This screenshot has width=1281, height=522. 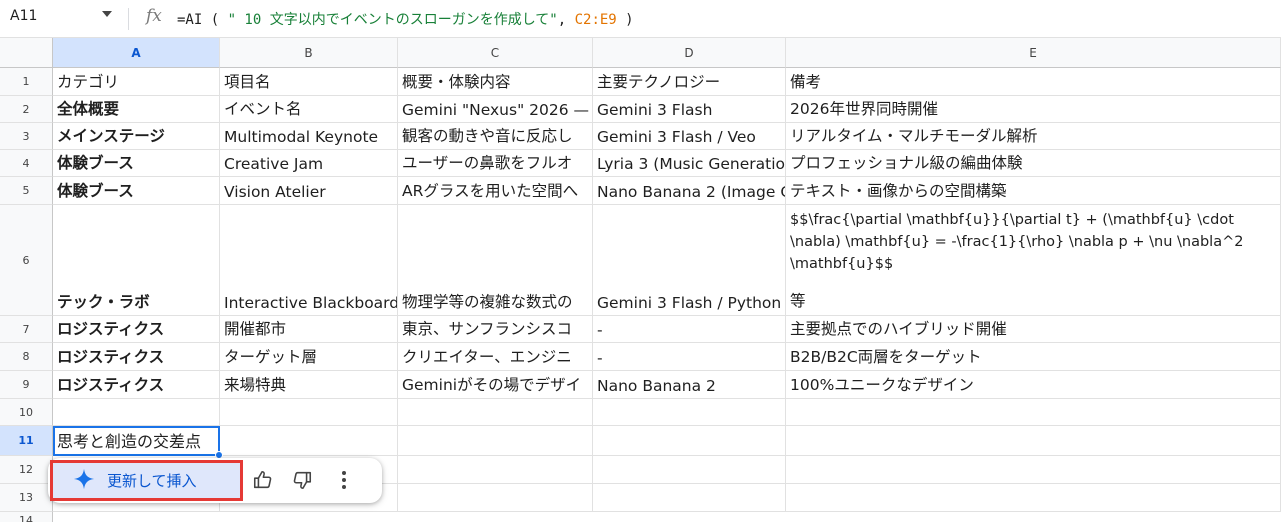 I want to click on row-header-13: 13, so click(x=26, y=498).